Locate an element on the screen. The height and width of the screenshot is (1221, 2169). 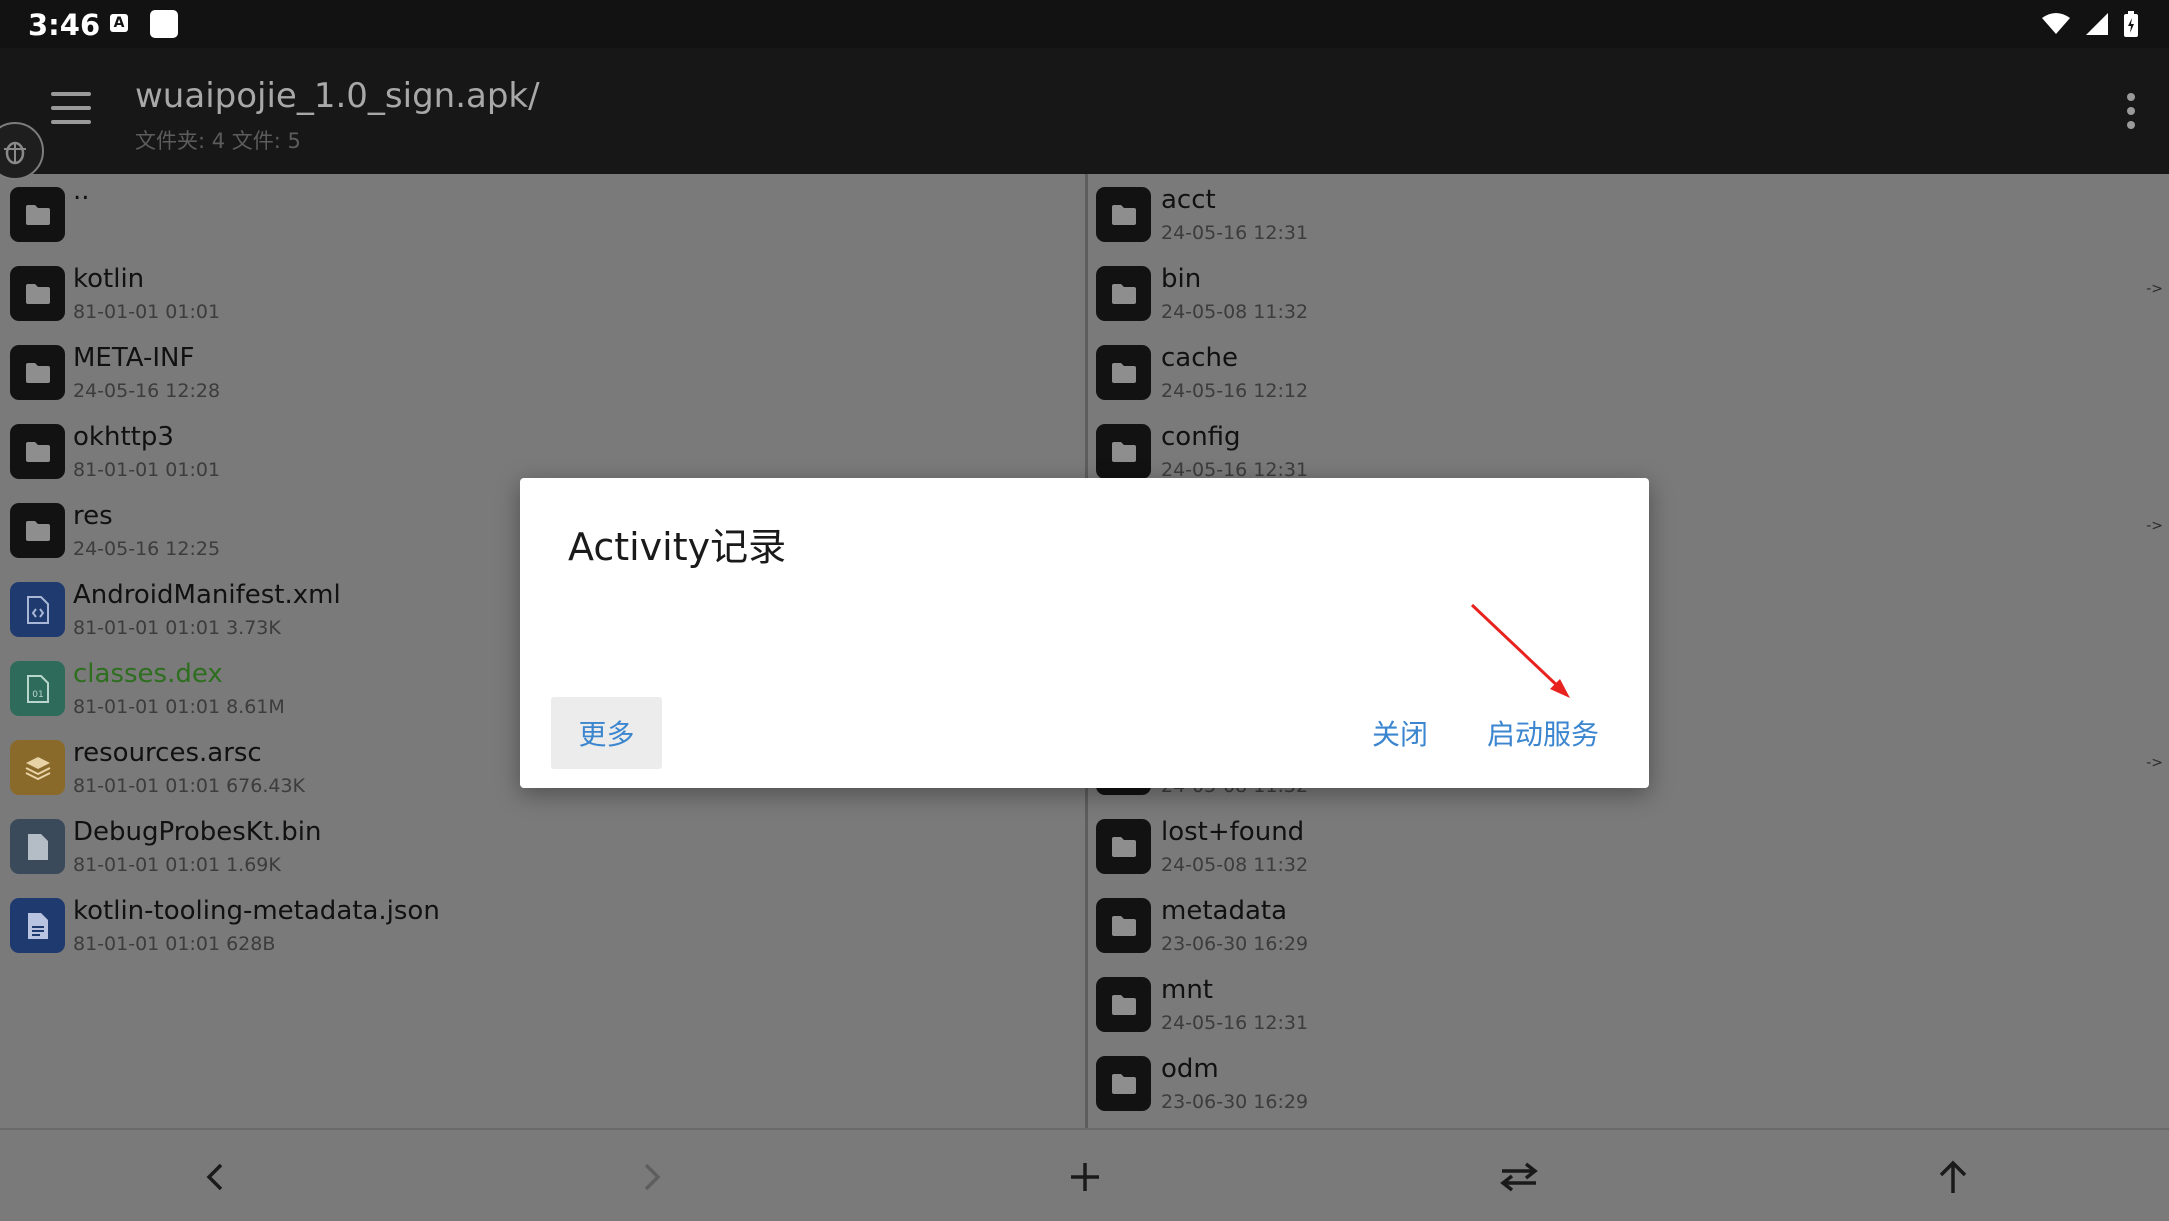
add-icon is located at coordinates (1085, 1177).